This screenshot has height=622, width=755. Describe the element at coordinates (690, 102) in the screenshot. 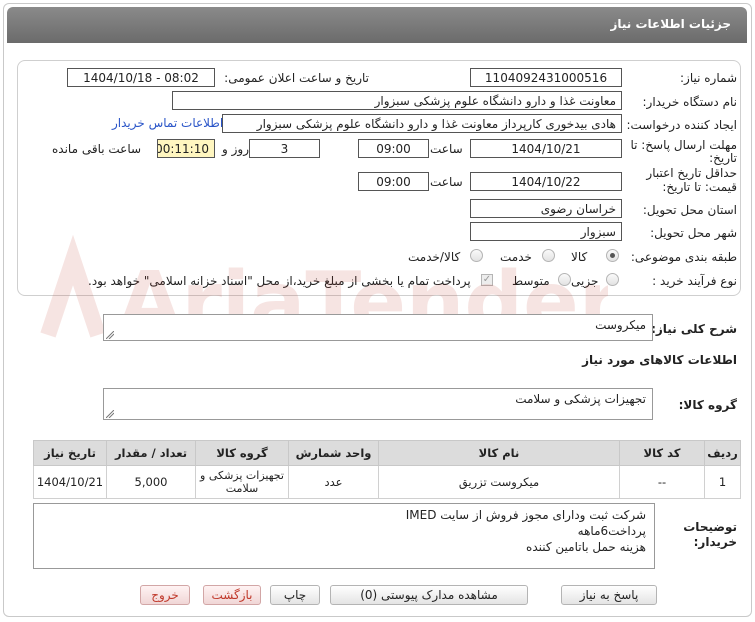

I see `buyer-label: نام دستگاه خریدار:` at that location.